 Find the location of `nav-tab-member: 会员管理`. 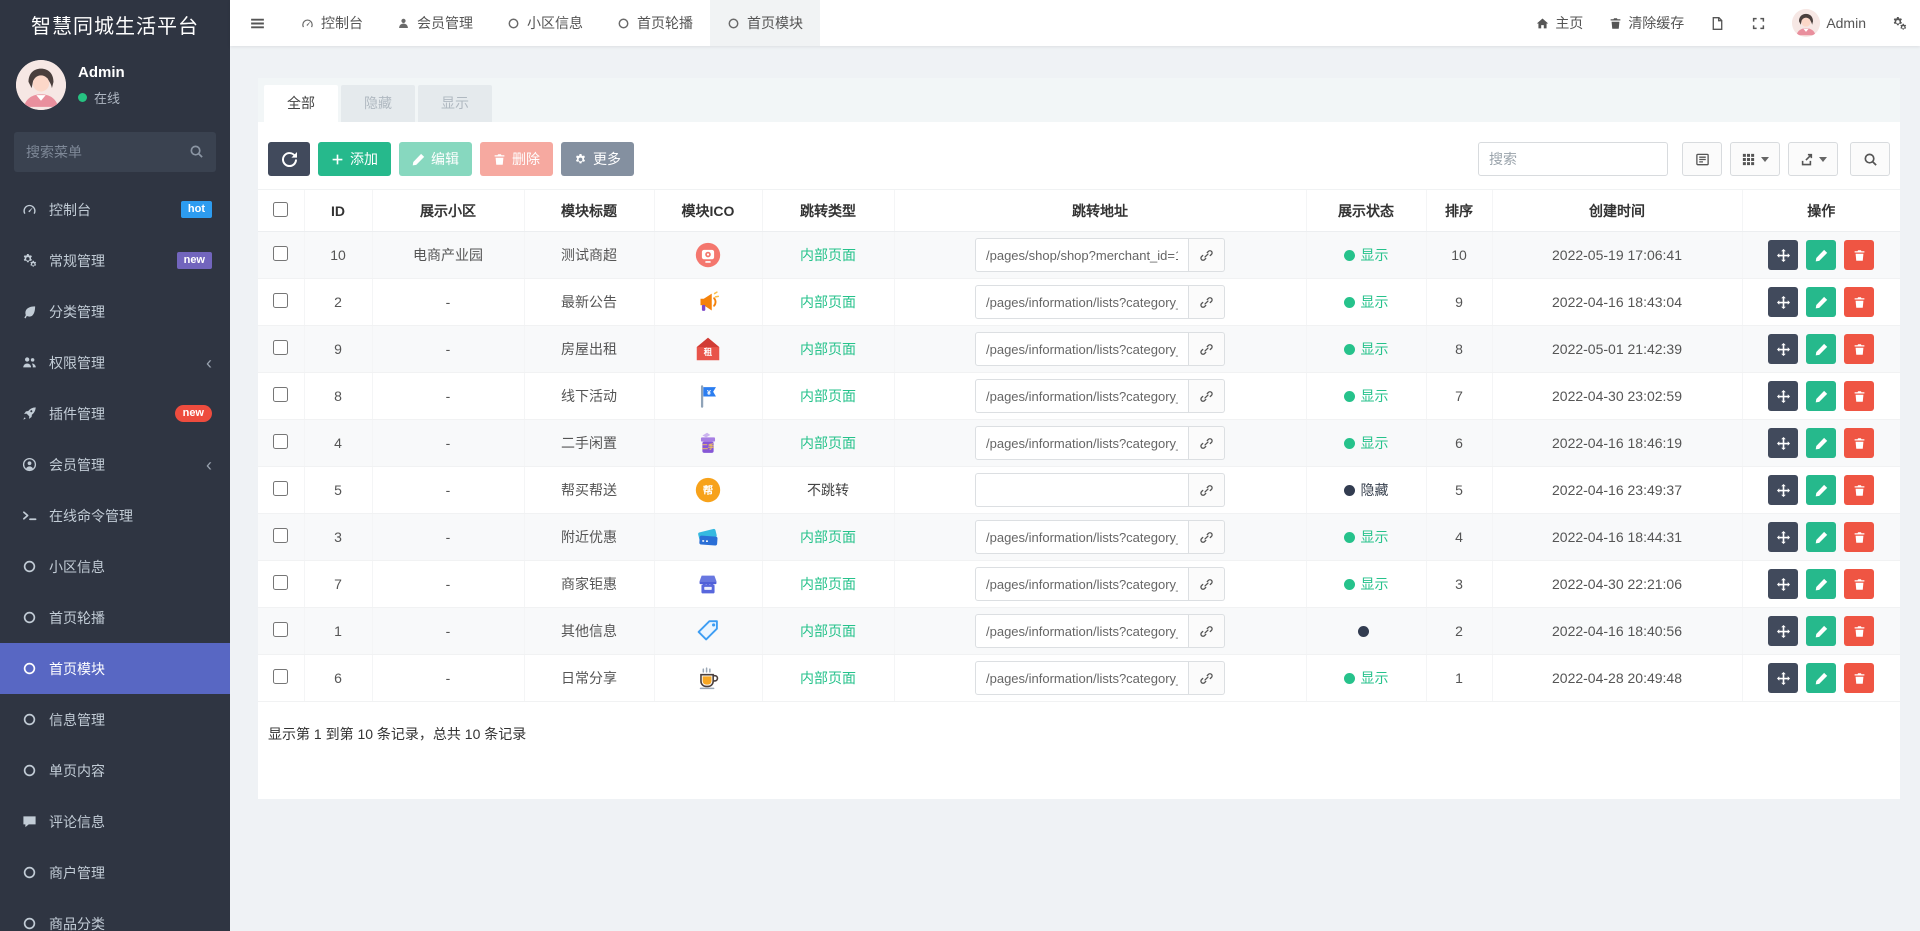

nav-tab-member: 会员管理 is located at coordinates (435, 23).